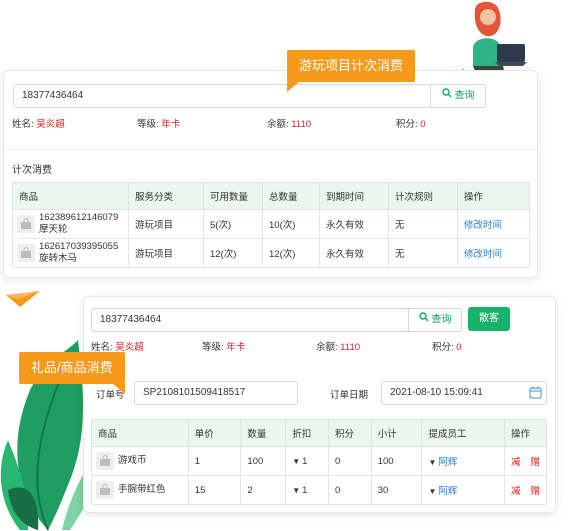 This screenshot has height=531, width=569. What do you see at coordinates (132, 460) in the screenshot?
I see `product-name: 游戏币` at bounding box center [132, 460].